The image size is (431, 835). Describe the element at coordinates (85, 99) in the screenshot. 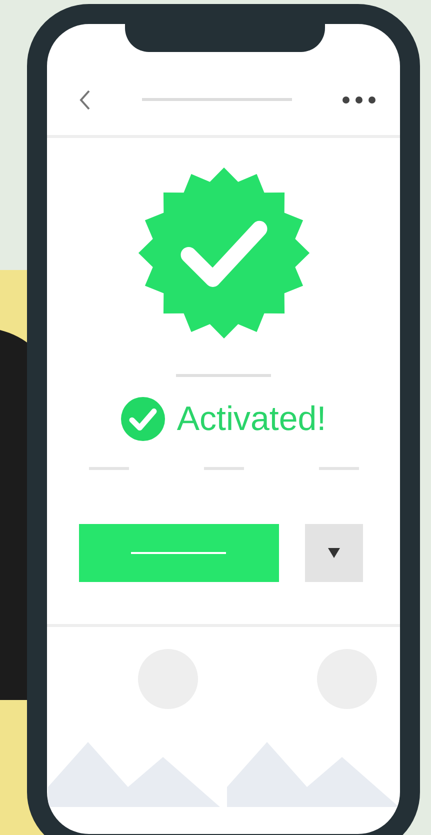

I see `back-icon` at that location.